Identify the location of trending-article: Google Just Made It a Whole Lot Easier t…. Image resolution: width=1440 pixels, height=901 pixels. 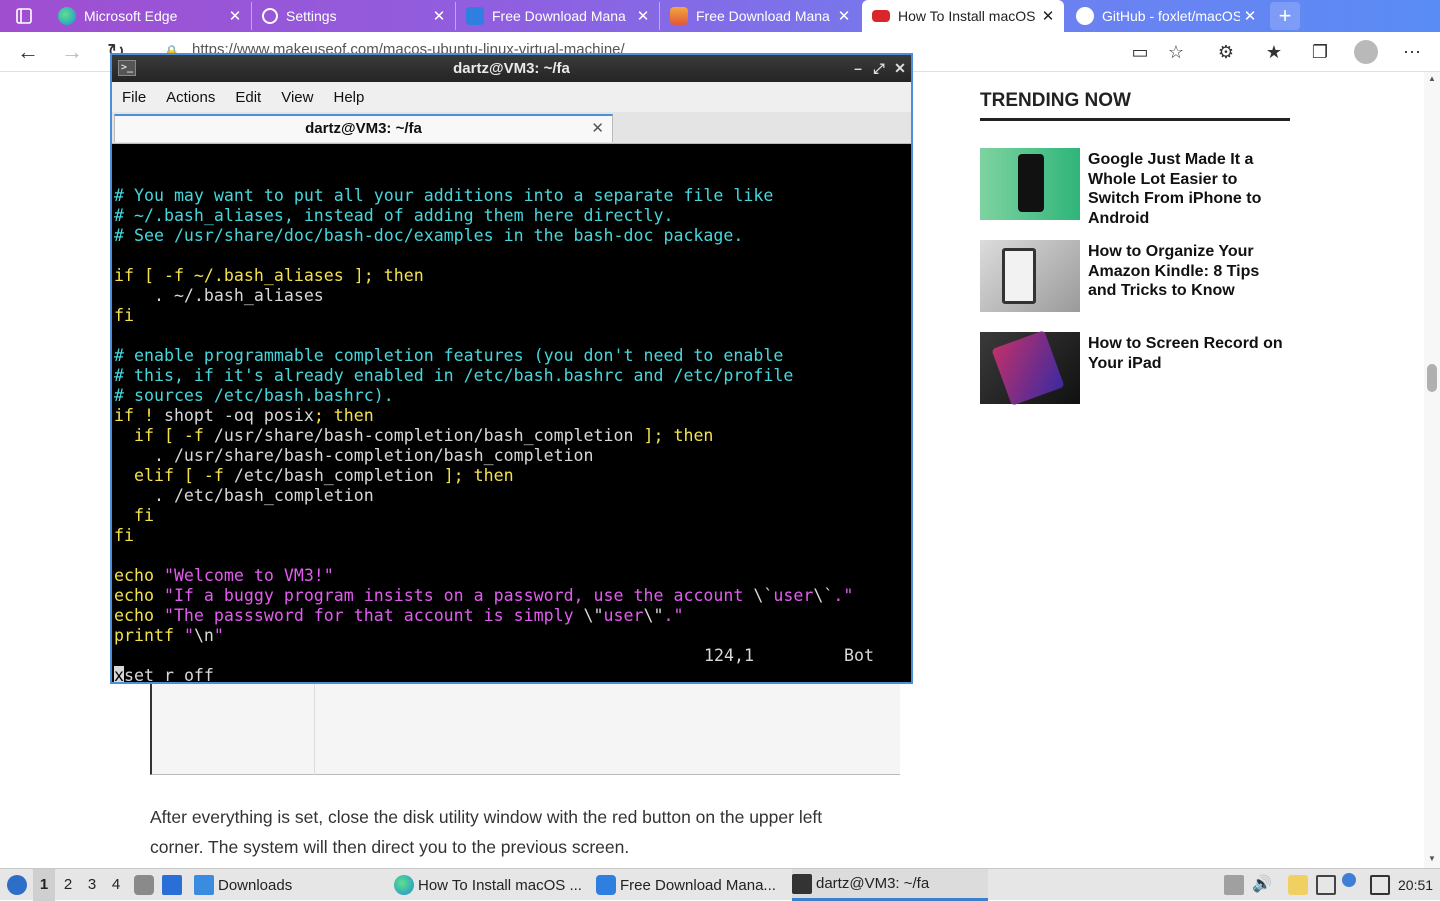
(1135, 187).